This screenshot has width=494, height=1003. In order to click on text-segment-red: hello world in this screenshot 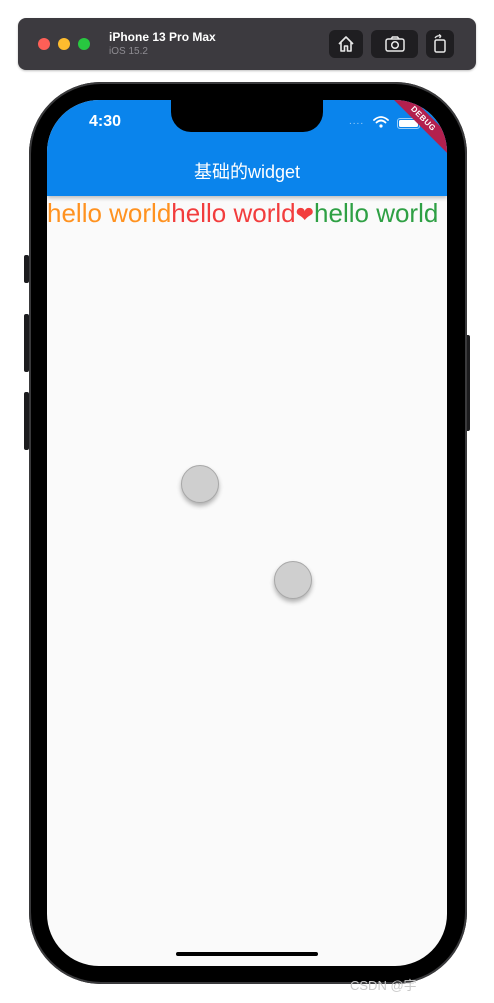, I will do `click(233, 213)`.